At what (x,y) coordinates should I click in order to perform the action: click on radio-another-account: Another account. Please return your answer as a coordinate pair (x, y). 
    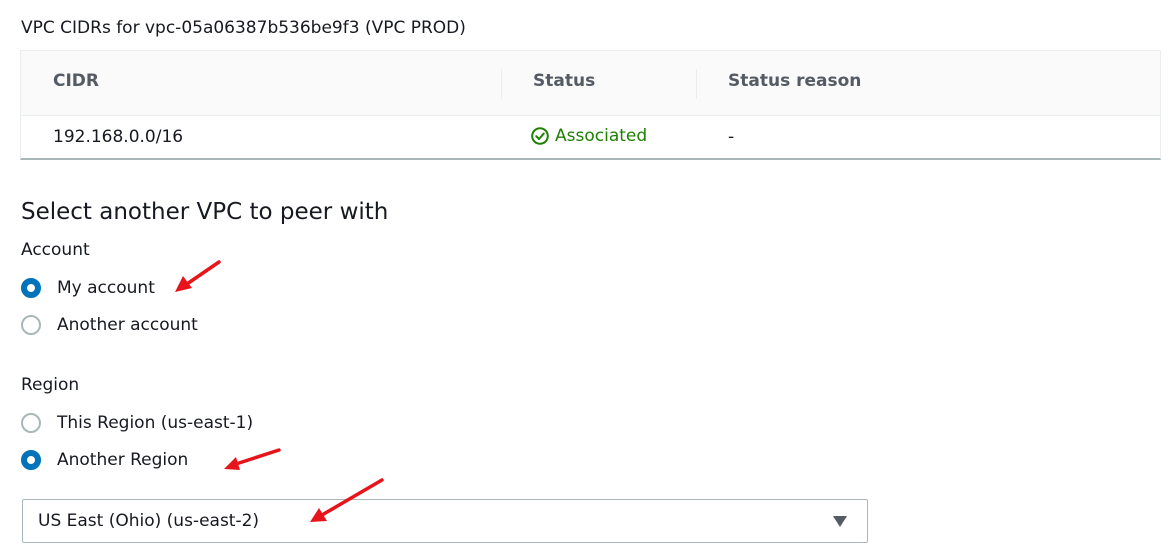
    Looking at the image, I should click on (109, 325).